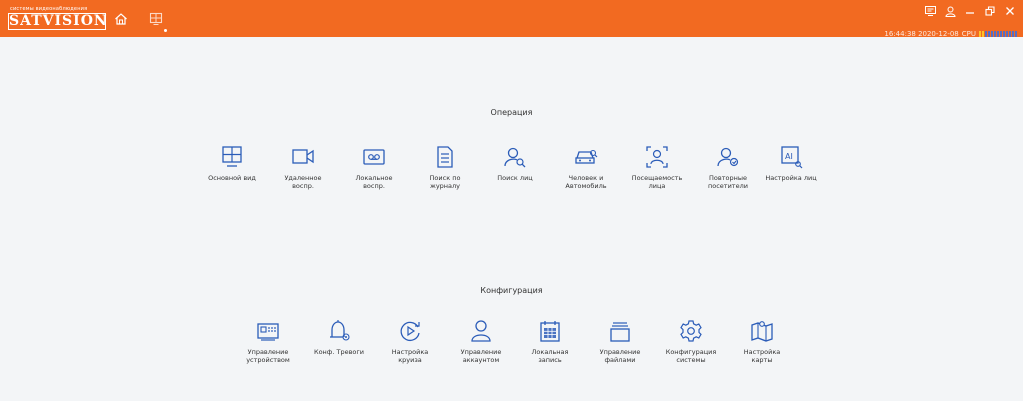 The width and height of the screenshot is (1023, 401). Describe the element at coordinates (586, 182) in the screenshot. I see `tile-label: Человек и Автомобиль` at that location.